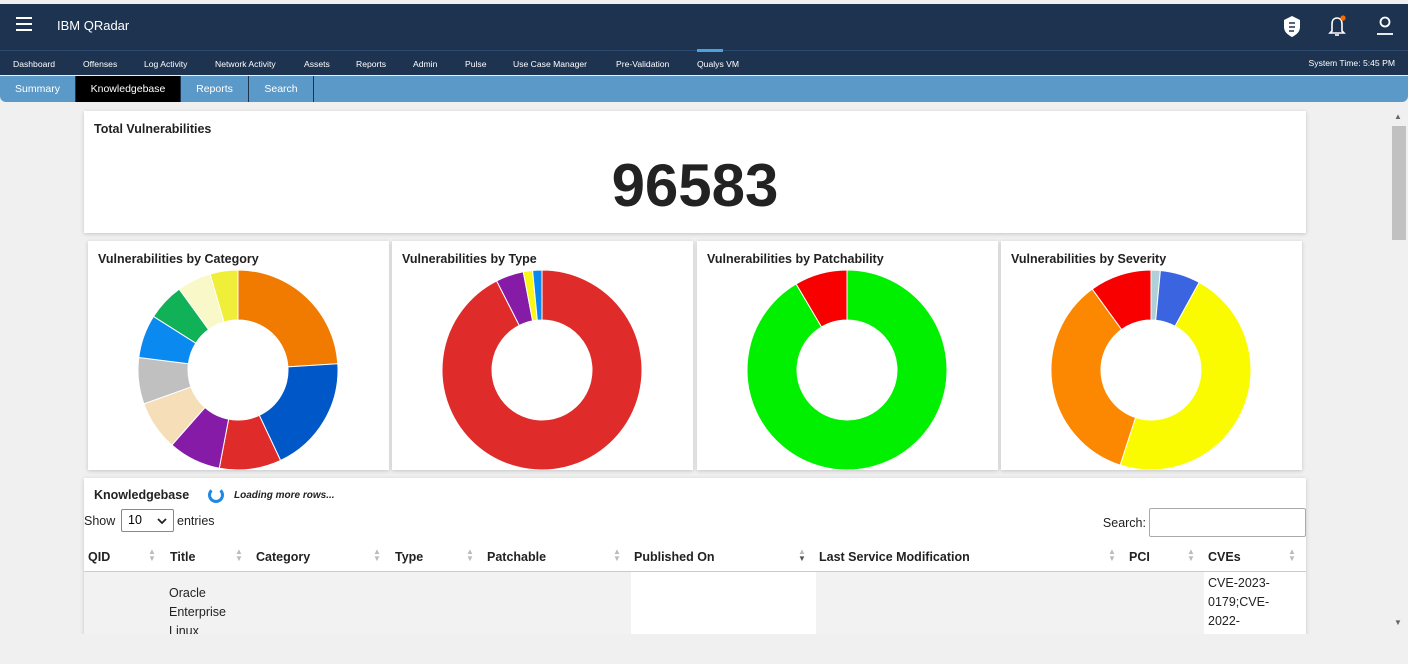  I want to click on scrollbar-thumb, so click(1399, 183).